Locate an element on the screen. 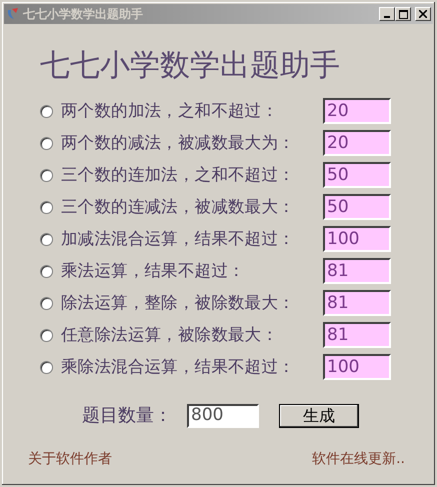  maximize-button is located at coordinates (403, 14).